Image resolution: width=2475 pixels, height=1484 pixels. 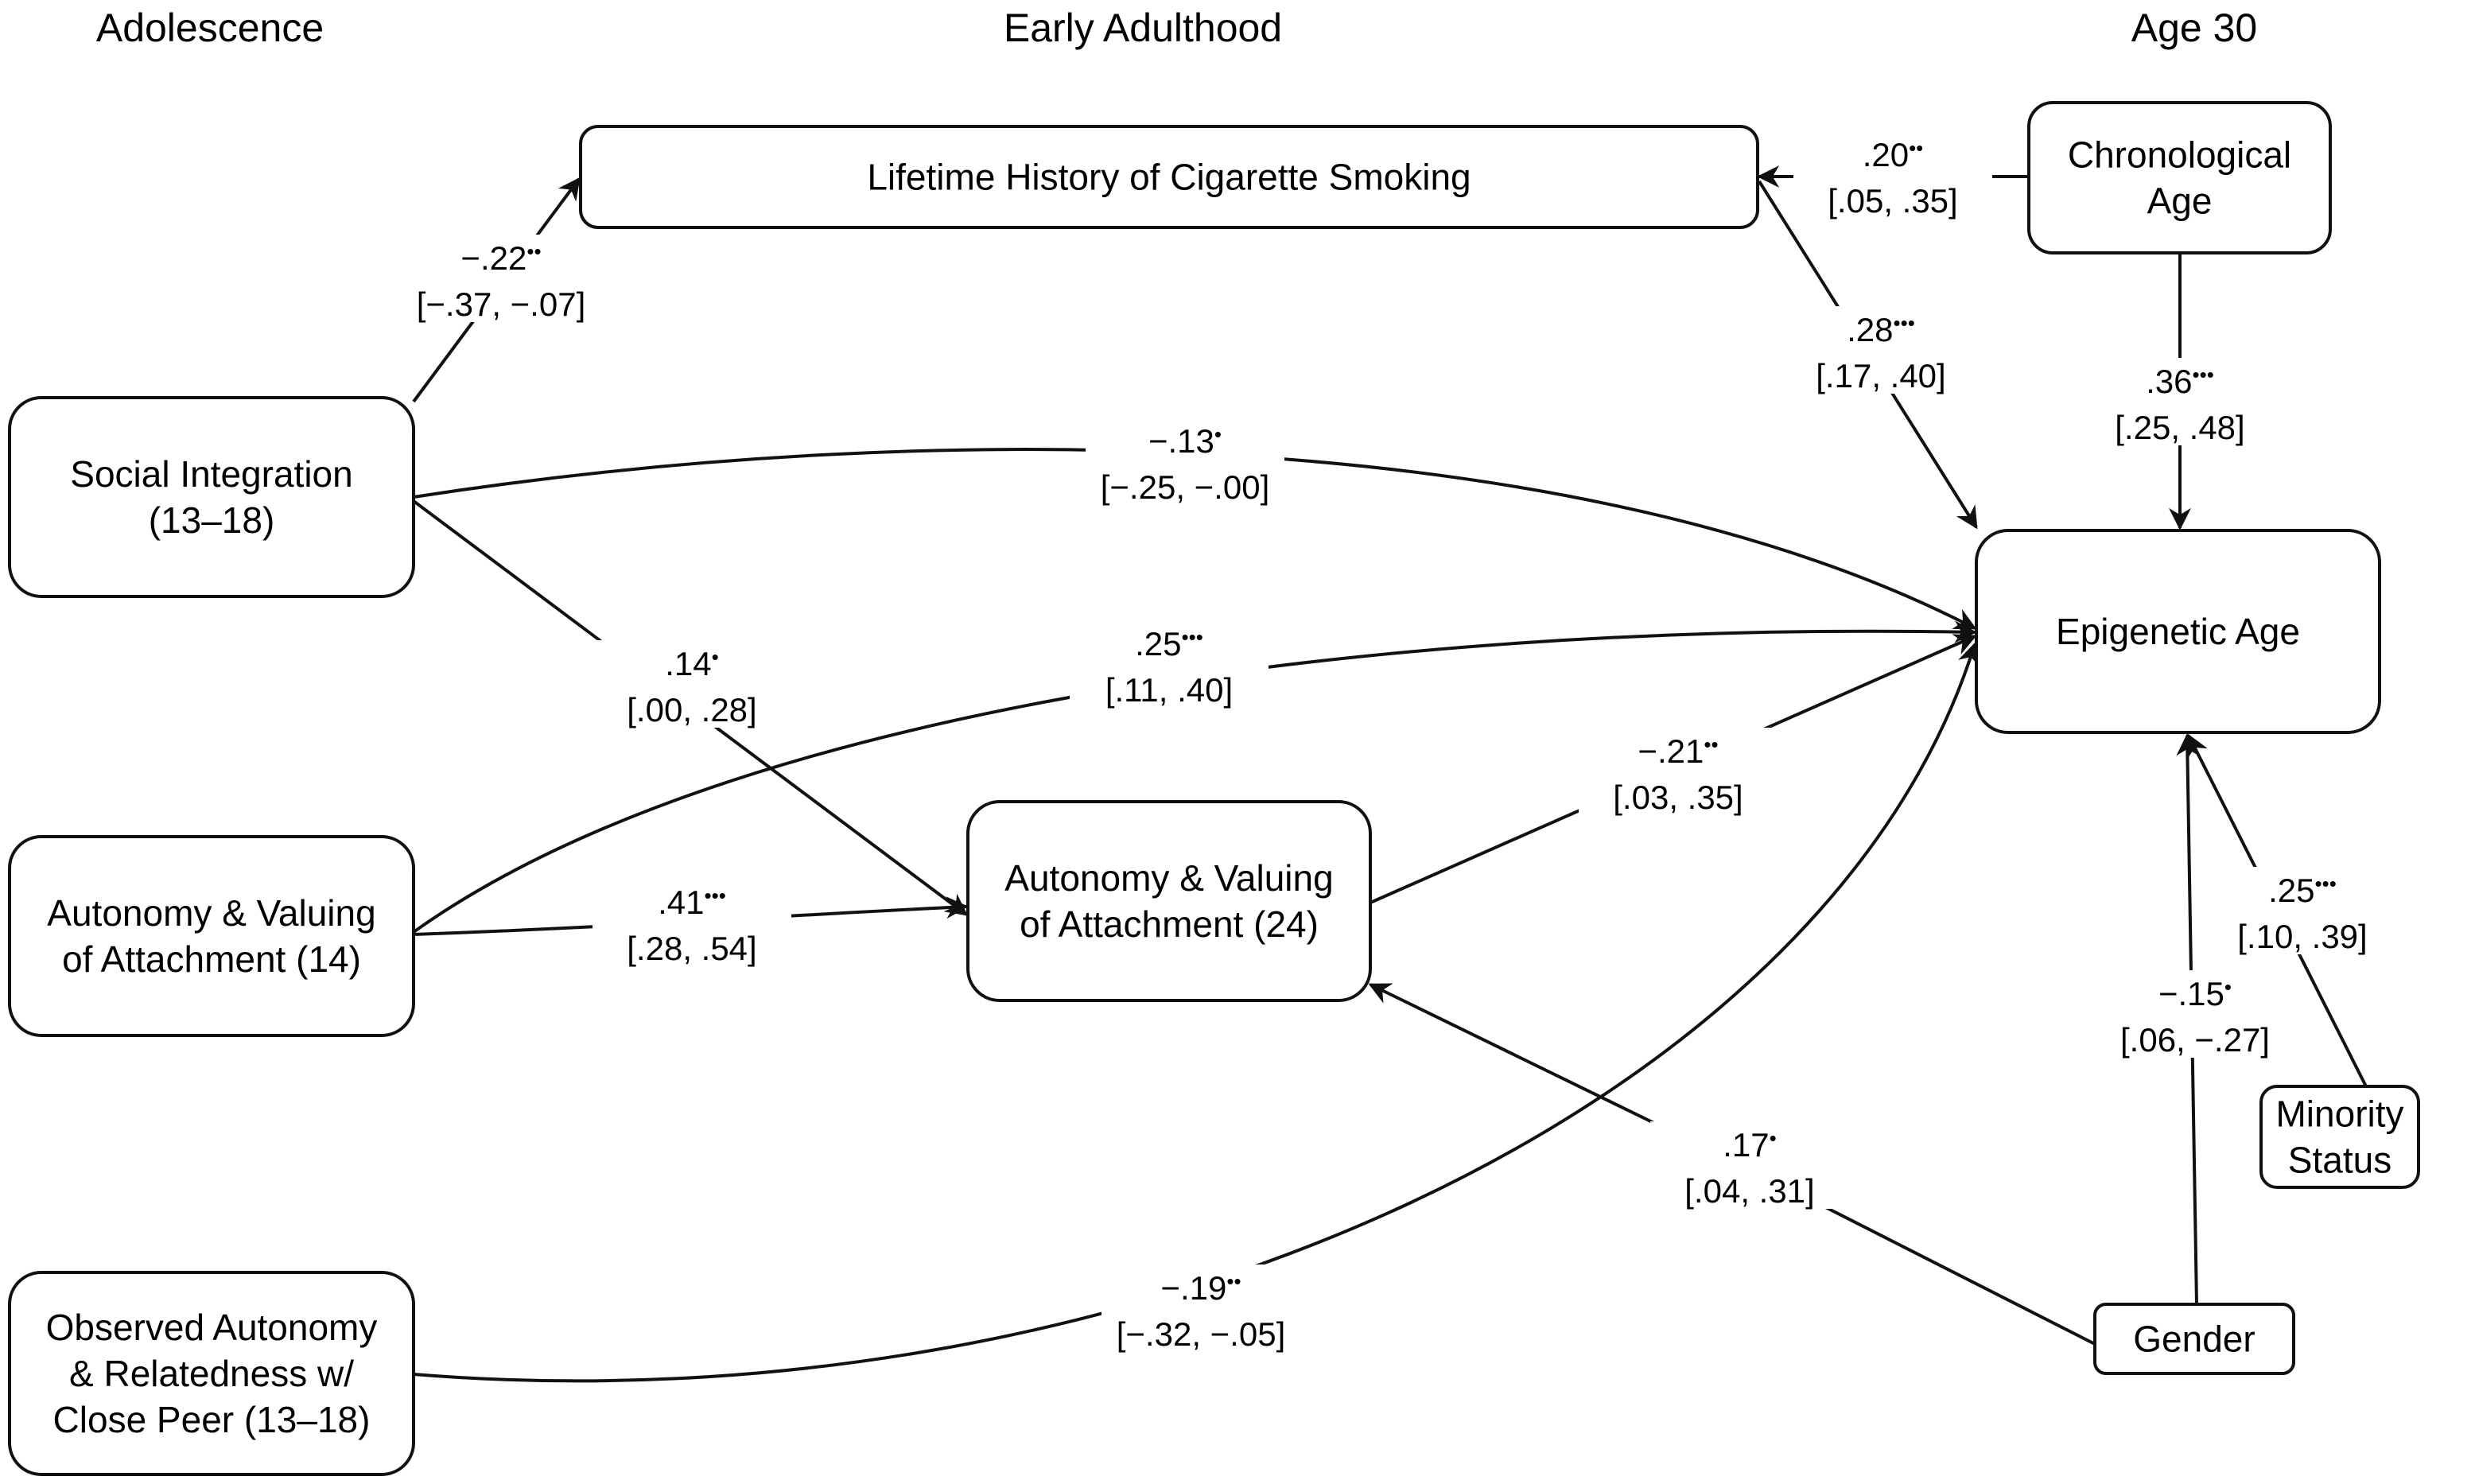 What do you see at coordinates (1201, 1309) in the screenshot?
I see `edge-label-observed-epi: −.19••[−.32, −.05]` at bounding box center [1201, 1309].